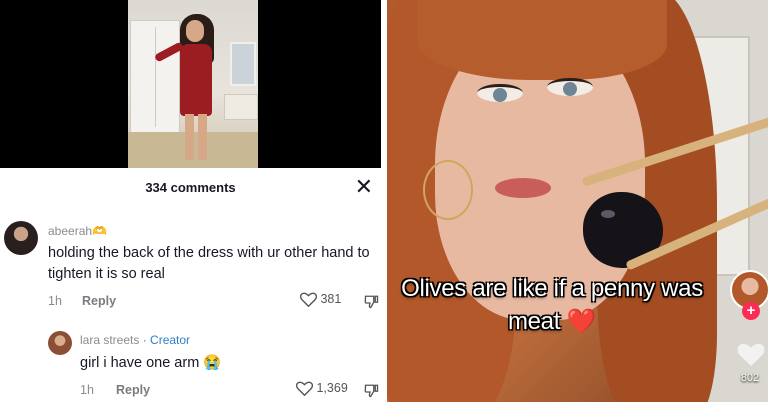 The width and height of the screenshot is (768, 402). Describe the element at coordinates (135, 340) in the screenshot. I see `comment-username: lara streets · Creator` at that location.